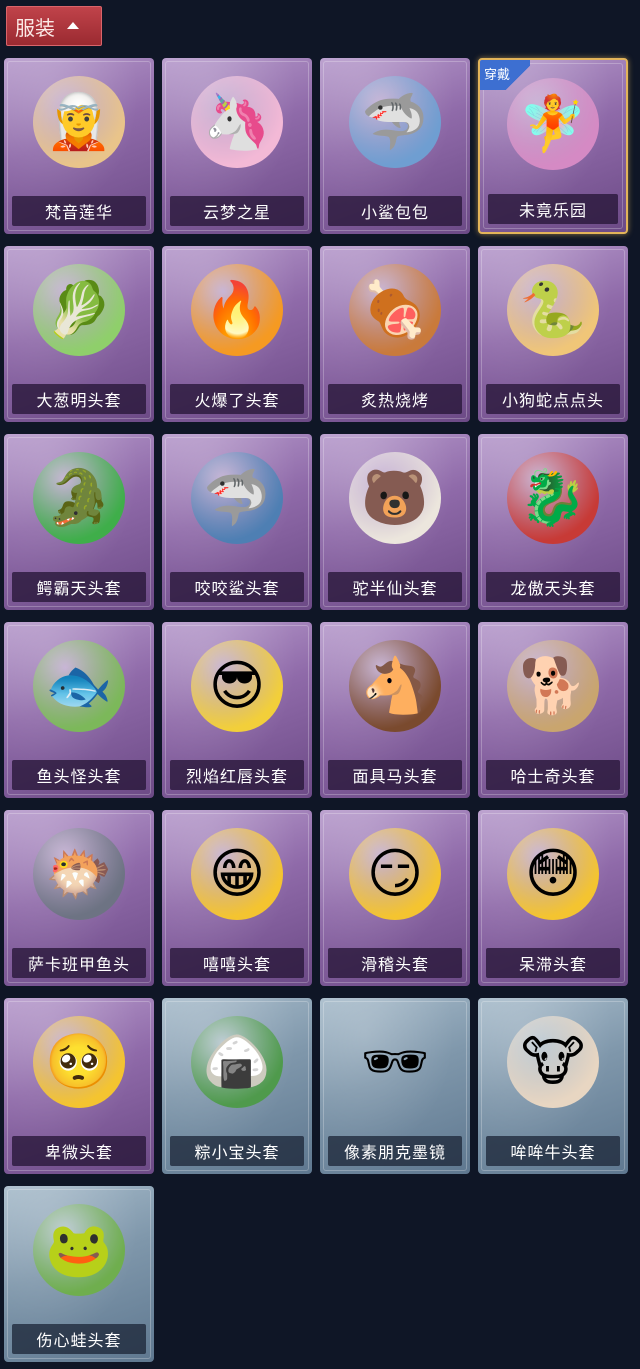 This screenshot has width=640, height=1369. I want to click on costume-name: 面具马头套, so click(395, 775).